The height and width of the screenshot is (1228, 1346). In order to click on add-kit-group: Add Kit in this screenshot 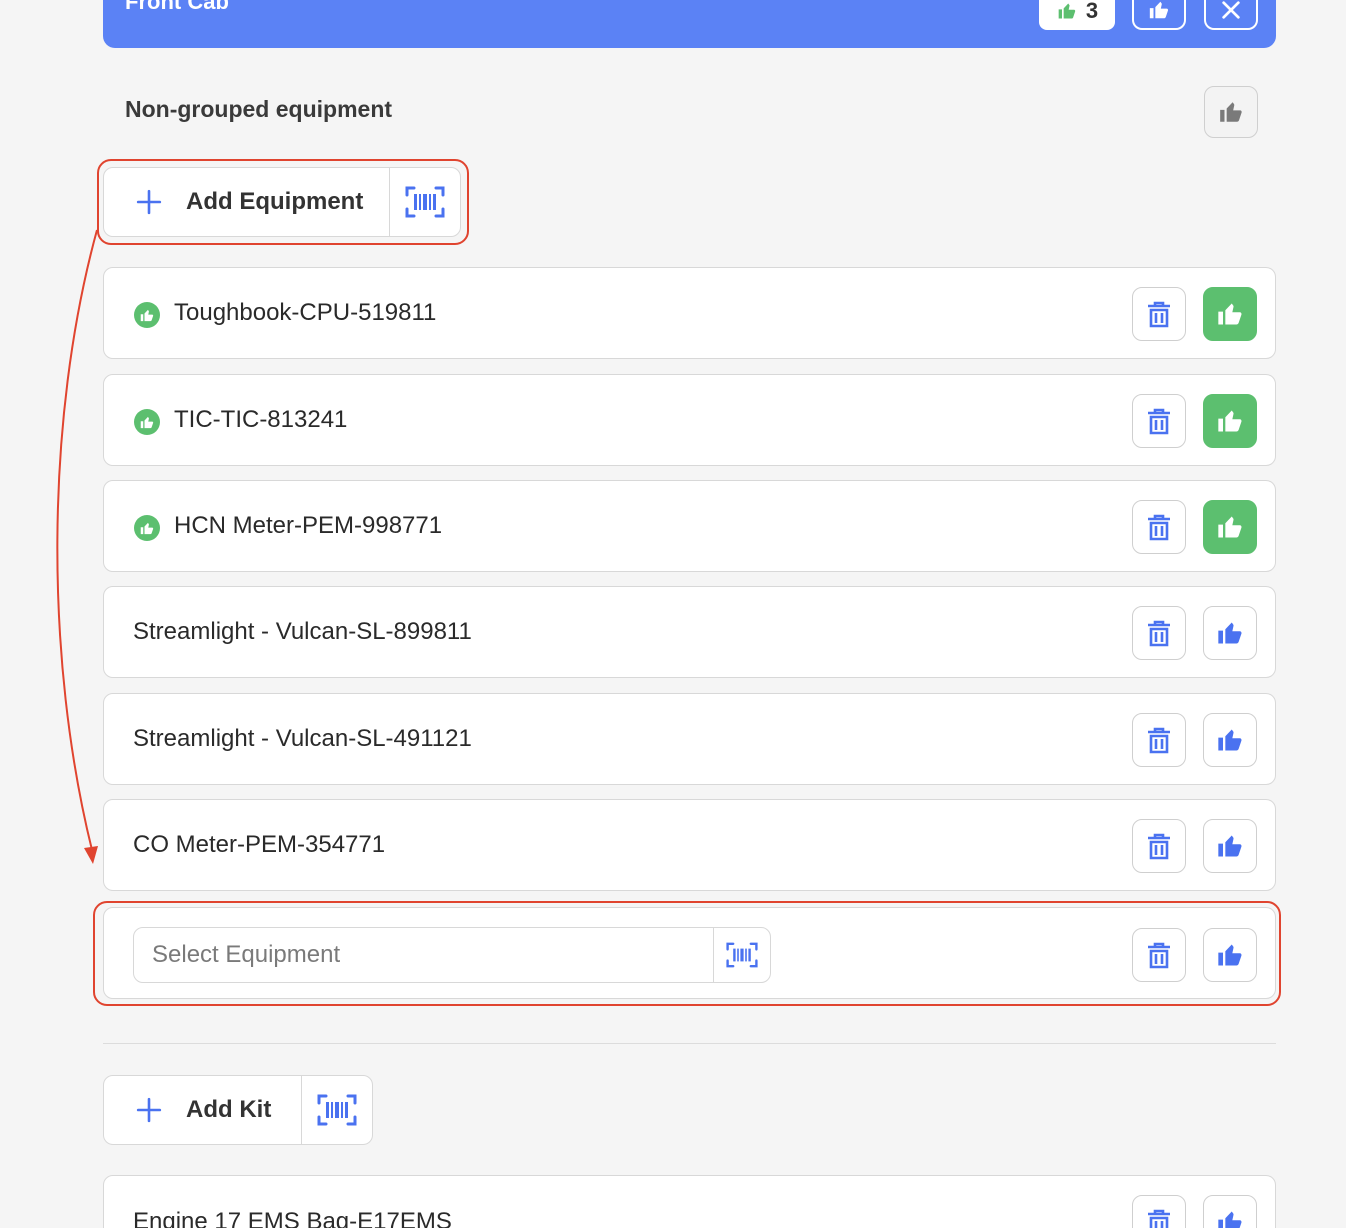, I will do `click(238, 1110)`.